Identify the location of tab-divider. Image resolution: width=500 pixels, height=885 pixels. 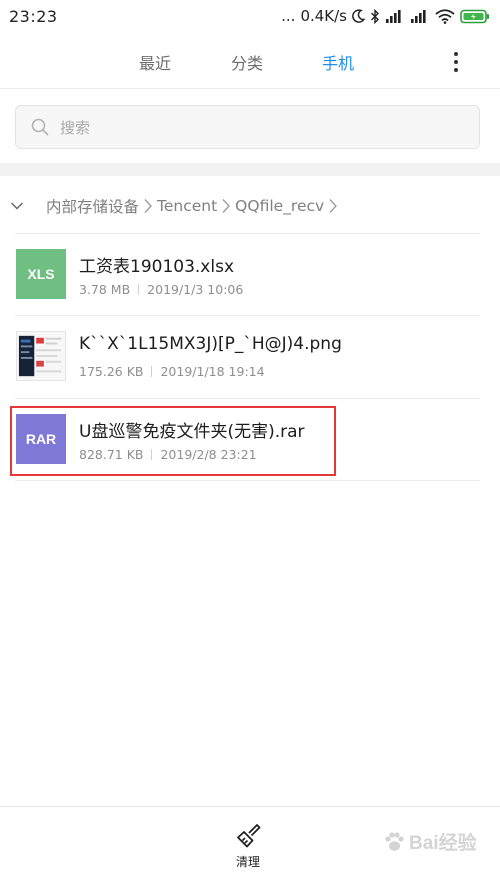
(250, 88).